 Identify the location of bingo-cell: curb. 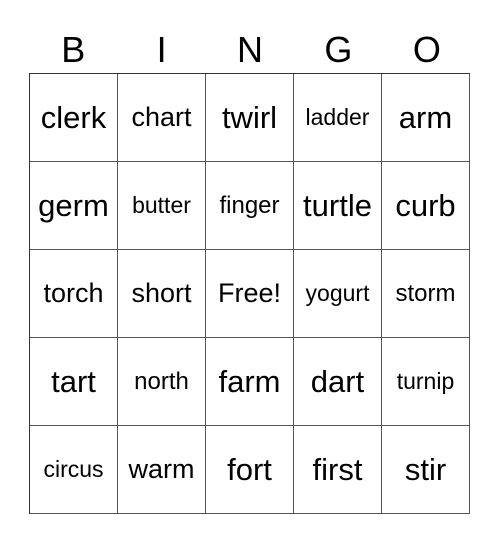
(426, 206).